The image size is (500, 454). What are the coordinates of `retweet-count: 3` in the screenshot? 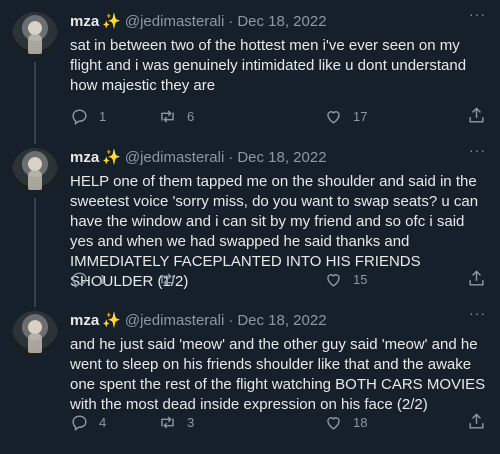 It's located at (191, 422).